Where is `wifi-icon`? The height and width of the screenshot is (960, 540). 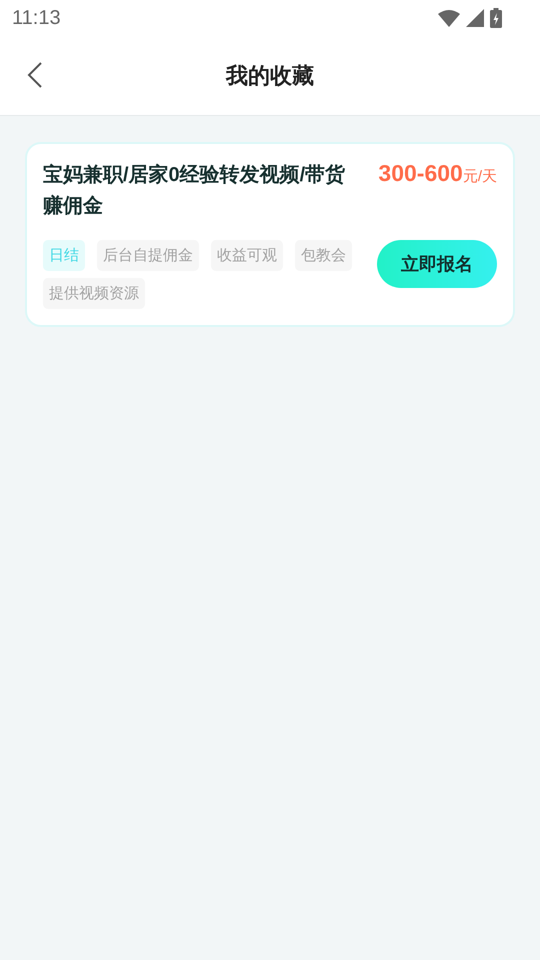 wifi-icon is located at coordinates (449, 18).